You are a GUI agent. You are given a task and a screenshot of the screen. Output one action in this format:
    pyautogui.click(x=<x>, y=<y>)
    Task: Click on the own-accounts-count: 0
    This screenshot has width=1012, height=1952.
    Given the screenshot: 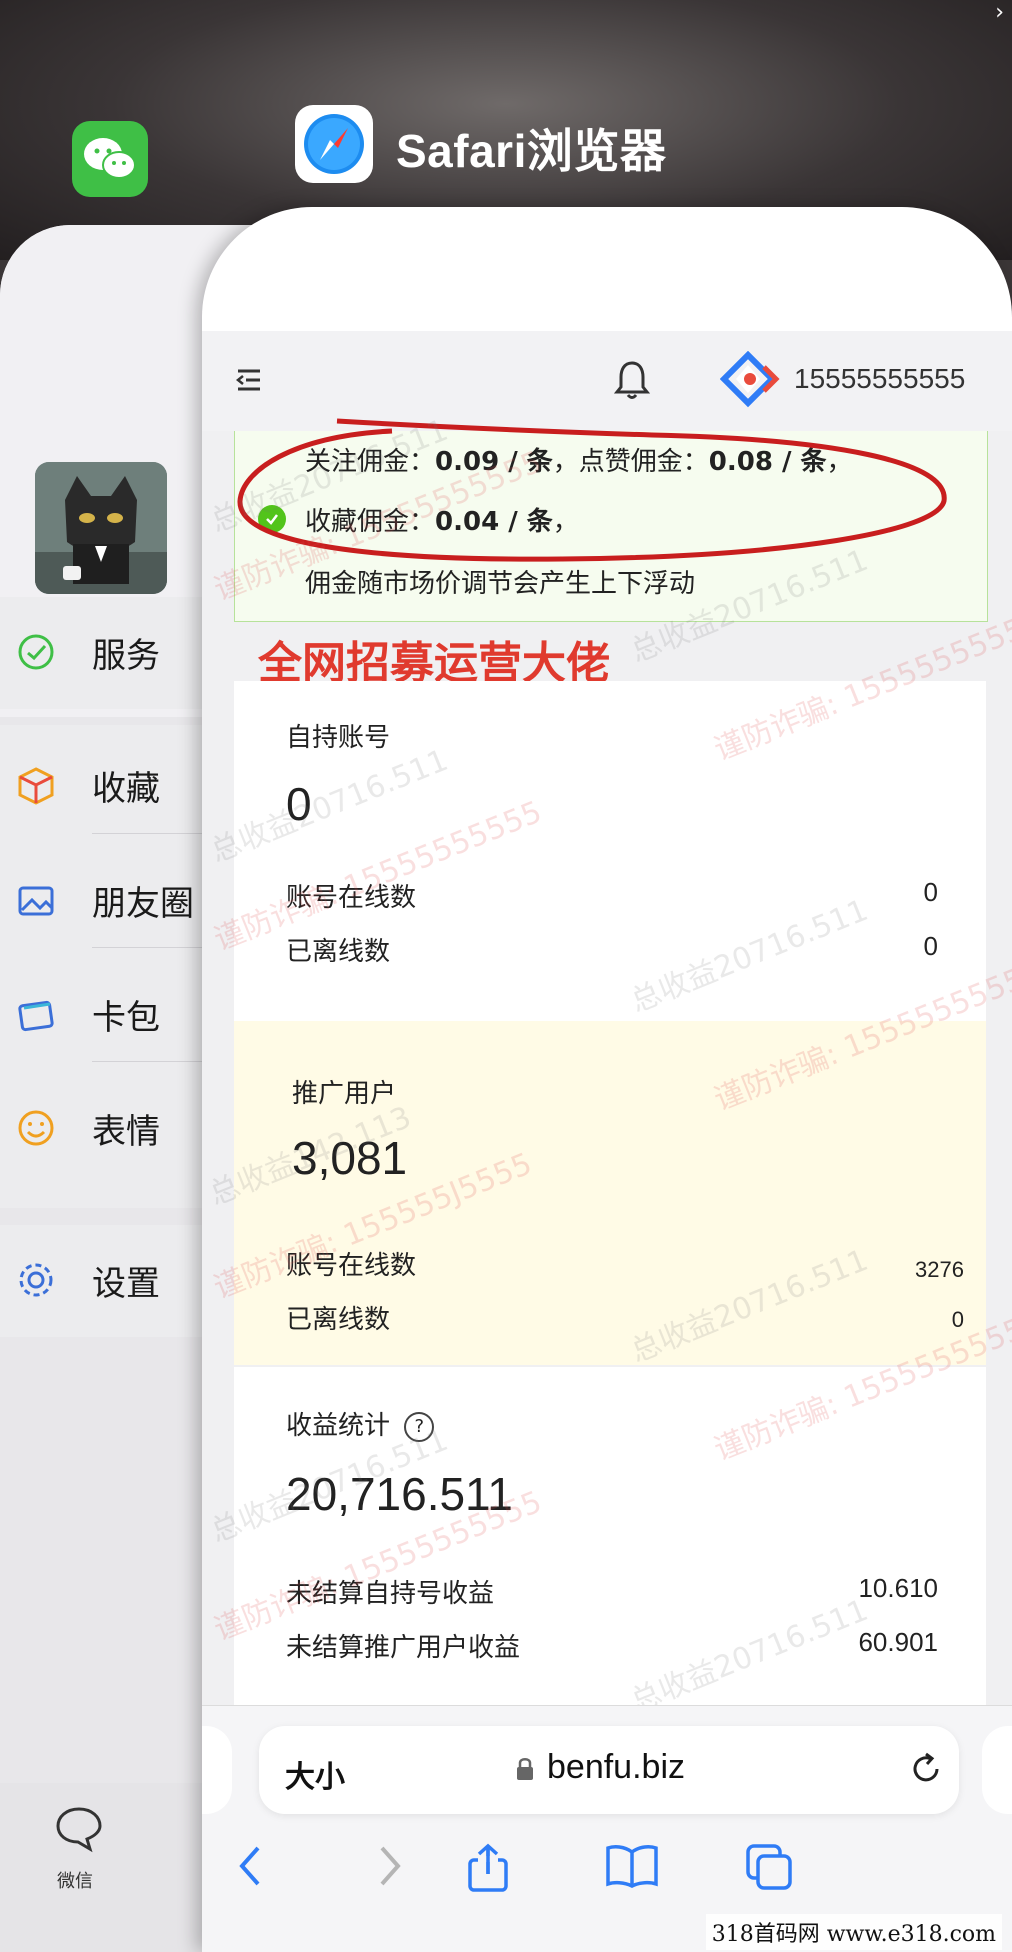 What is the action you would take?
    pyautogui.click(x=299, y=804)
    